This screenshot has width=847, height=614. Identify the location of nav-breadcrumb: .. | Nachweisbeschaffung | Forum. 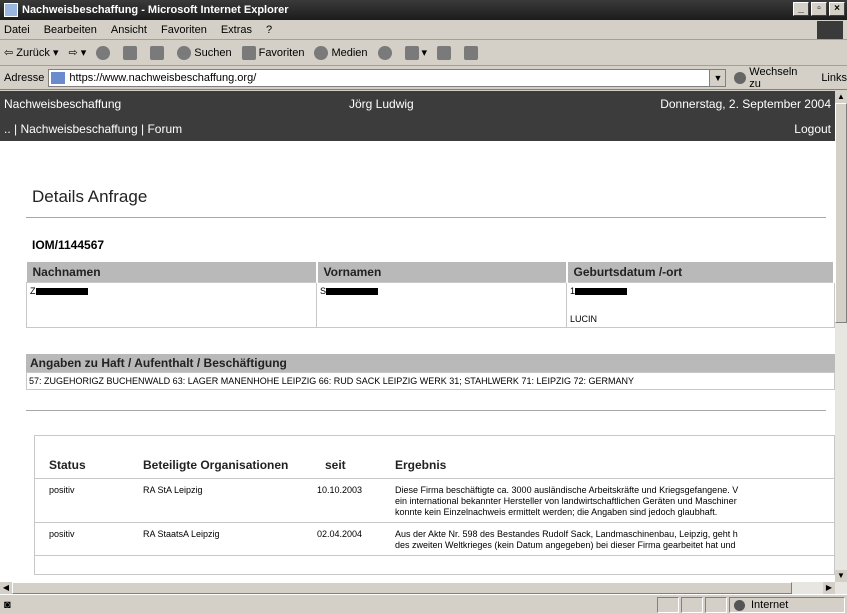
(93, 129).